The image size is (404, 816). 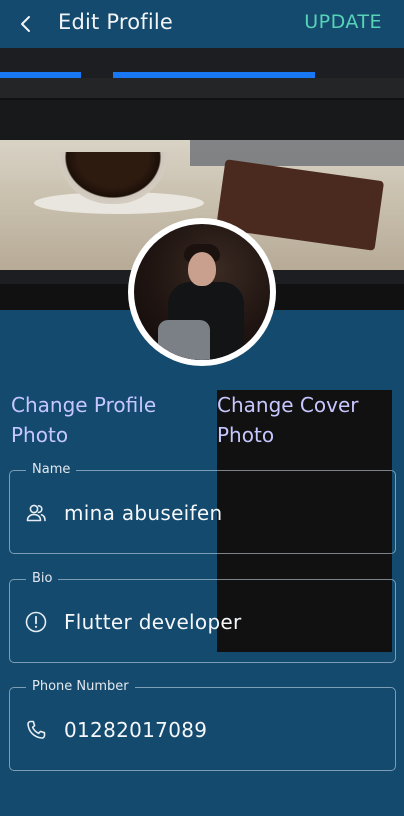 What do you see at coordinates (202, 88) in the screenshot?
I see `cover-image-strip` at bounding box center [202, 88].